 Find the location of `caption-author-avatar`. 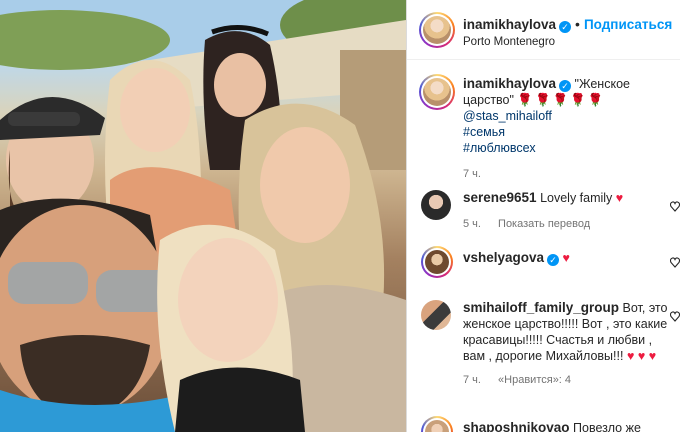

caption-author-avatar is located at coordinates (437, 92).